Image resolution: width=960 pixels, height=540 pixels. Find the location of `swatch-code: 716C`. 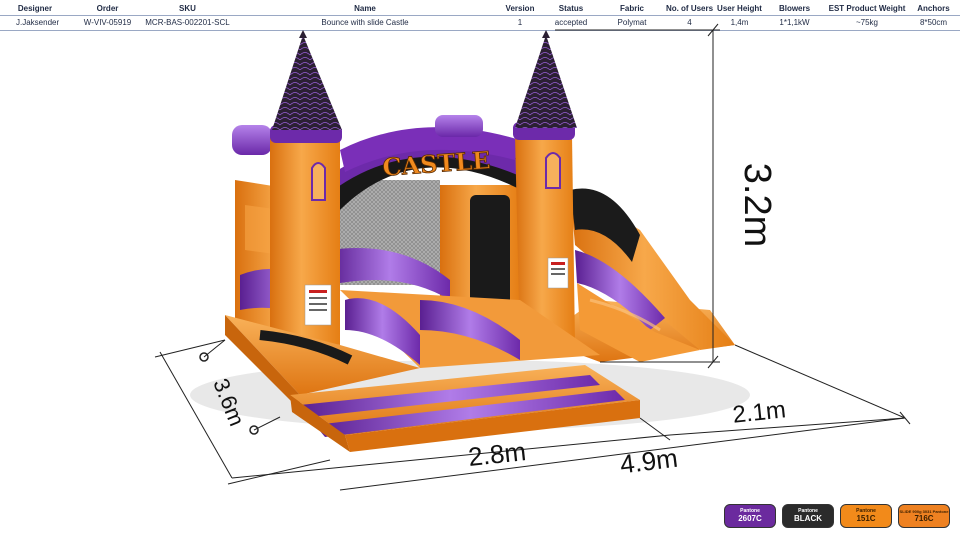

swatch-code: 716C is located at coordinates (924, 518).